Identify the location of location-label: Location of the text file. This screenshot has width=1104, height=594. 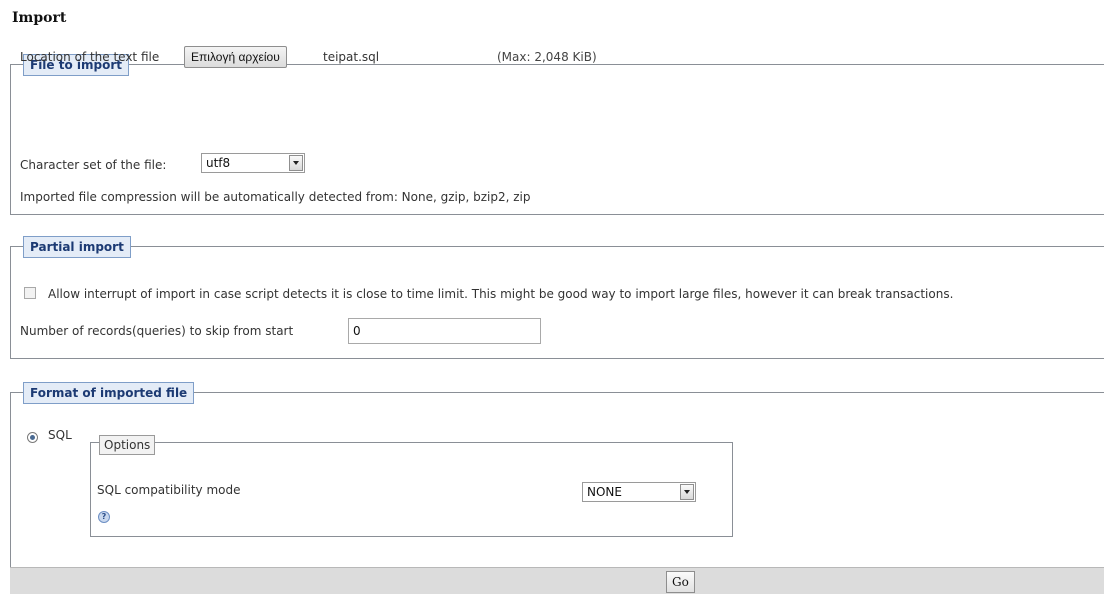
(90, 57).